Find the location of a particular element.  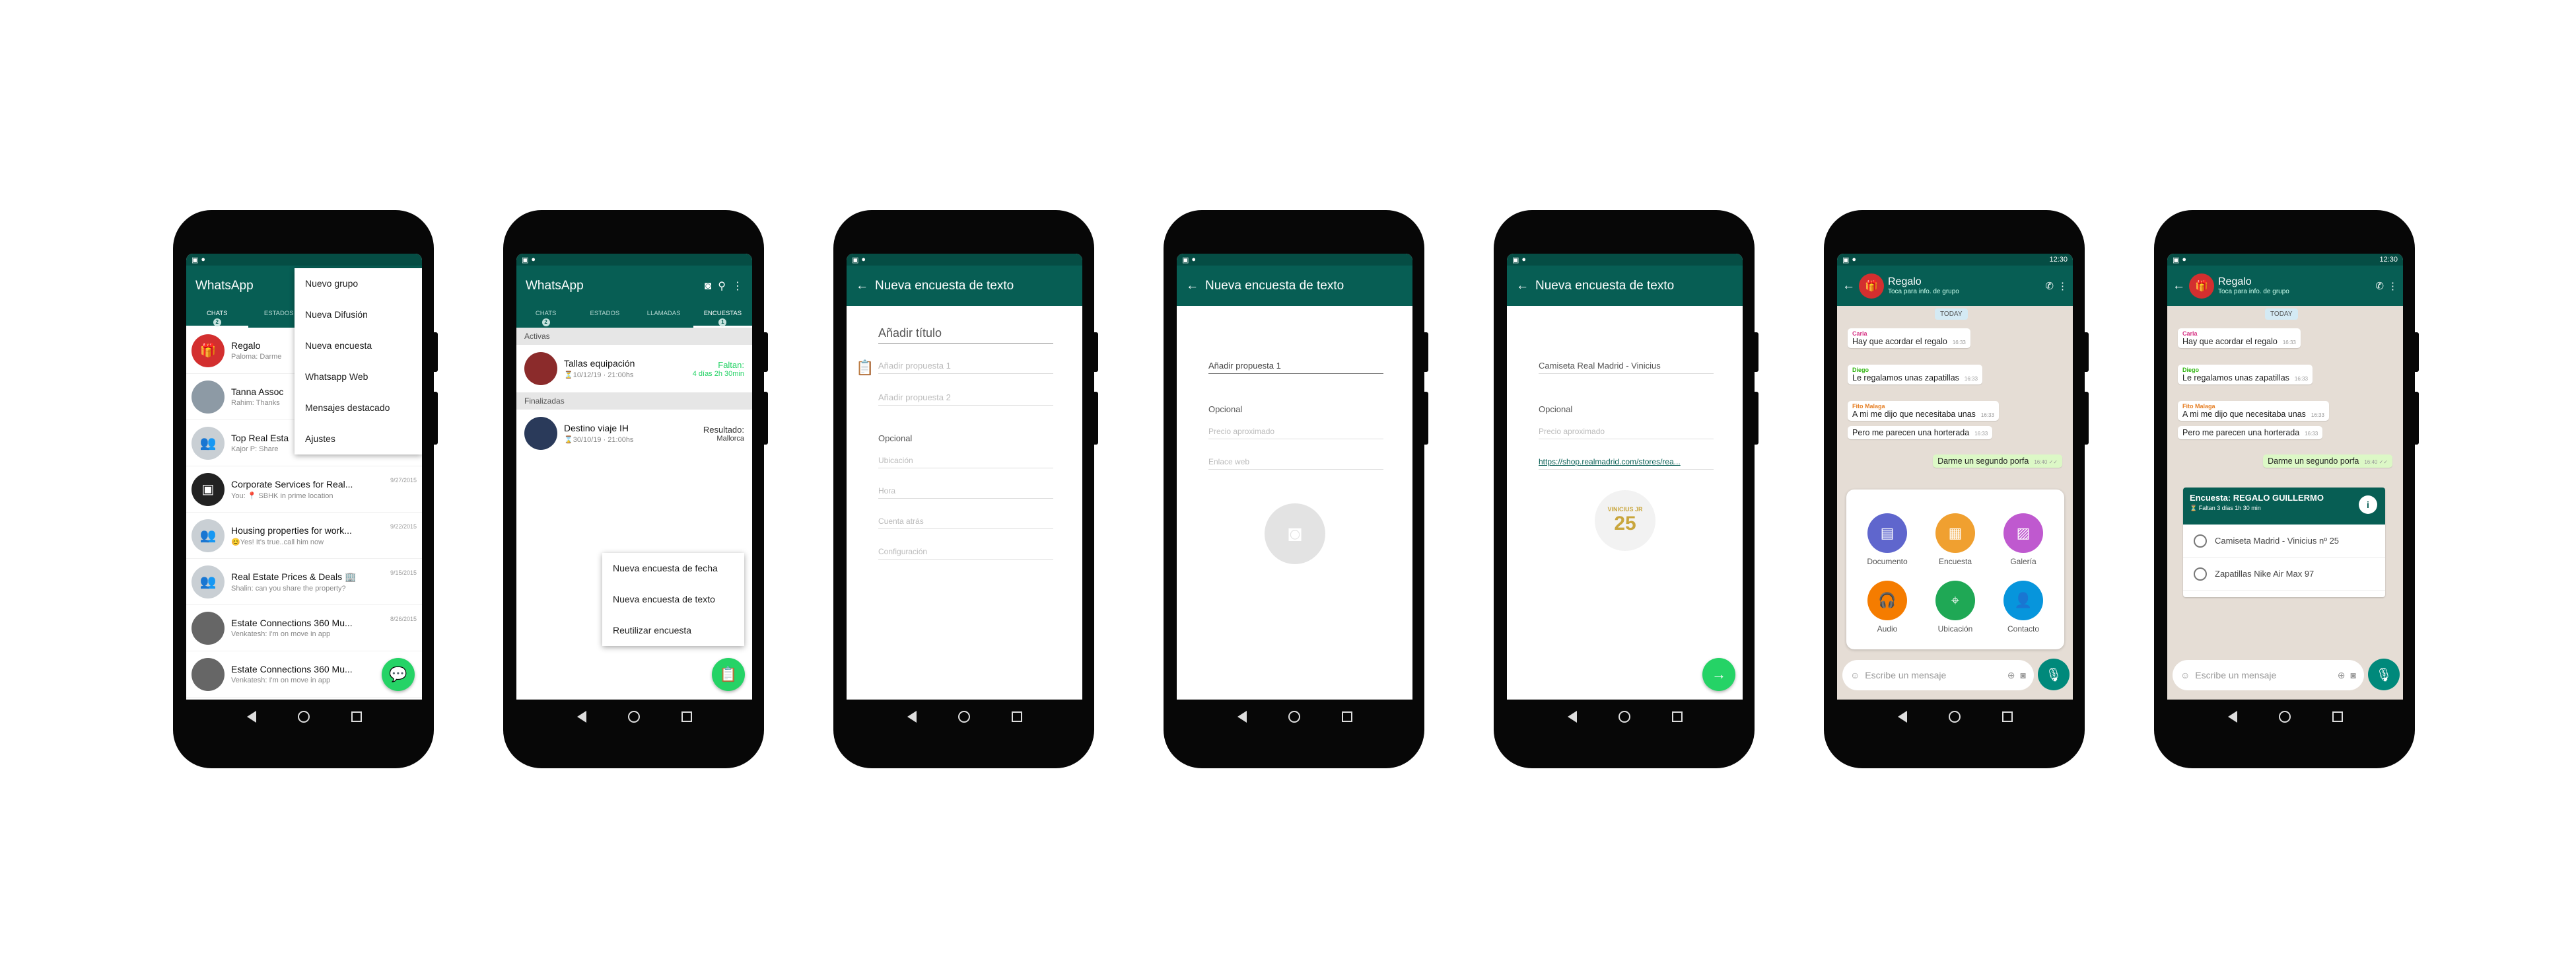

tab-encuestas: ENCUESTAS 1 is located at coordinates (723, 317).